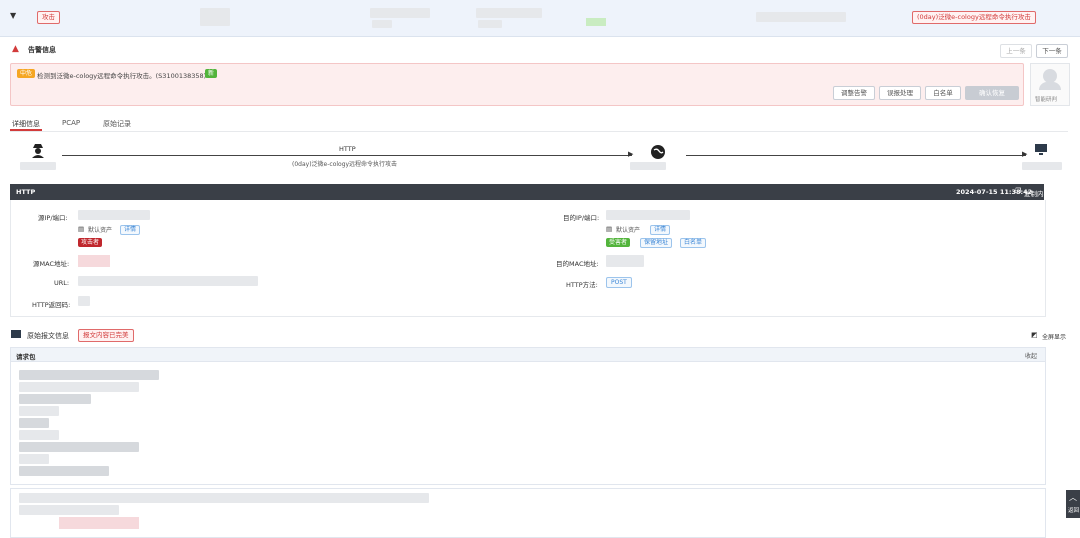  What do you see at coordinates (618, 242) in the screenshot?
I see `dst-role-badge: 受害者` at bounding box center [618, 242].